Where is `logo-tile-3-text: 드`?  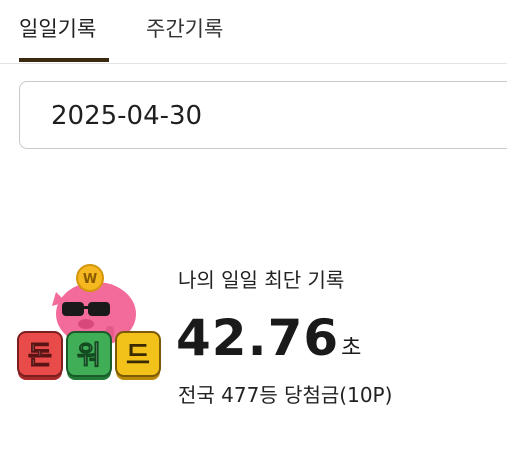 logo-tile-3-text: 드 is located at coordinates (138, 356).